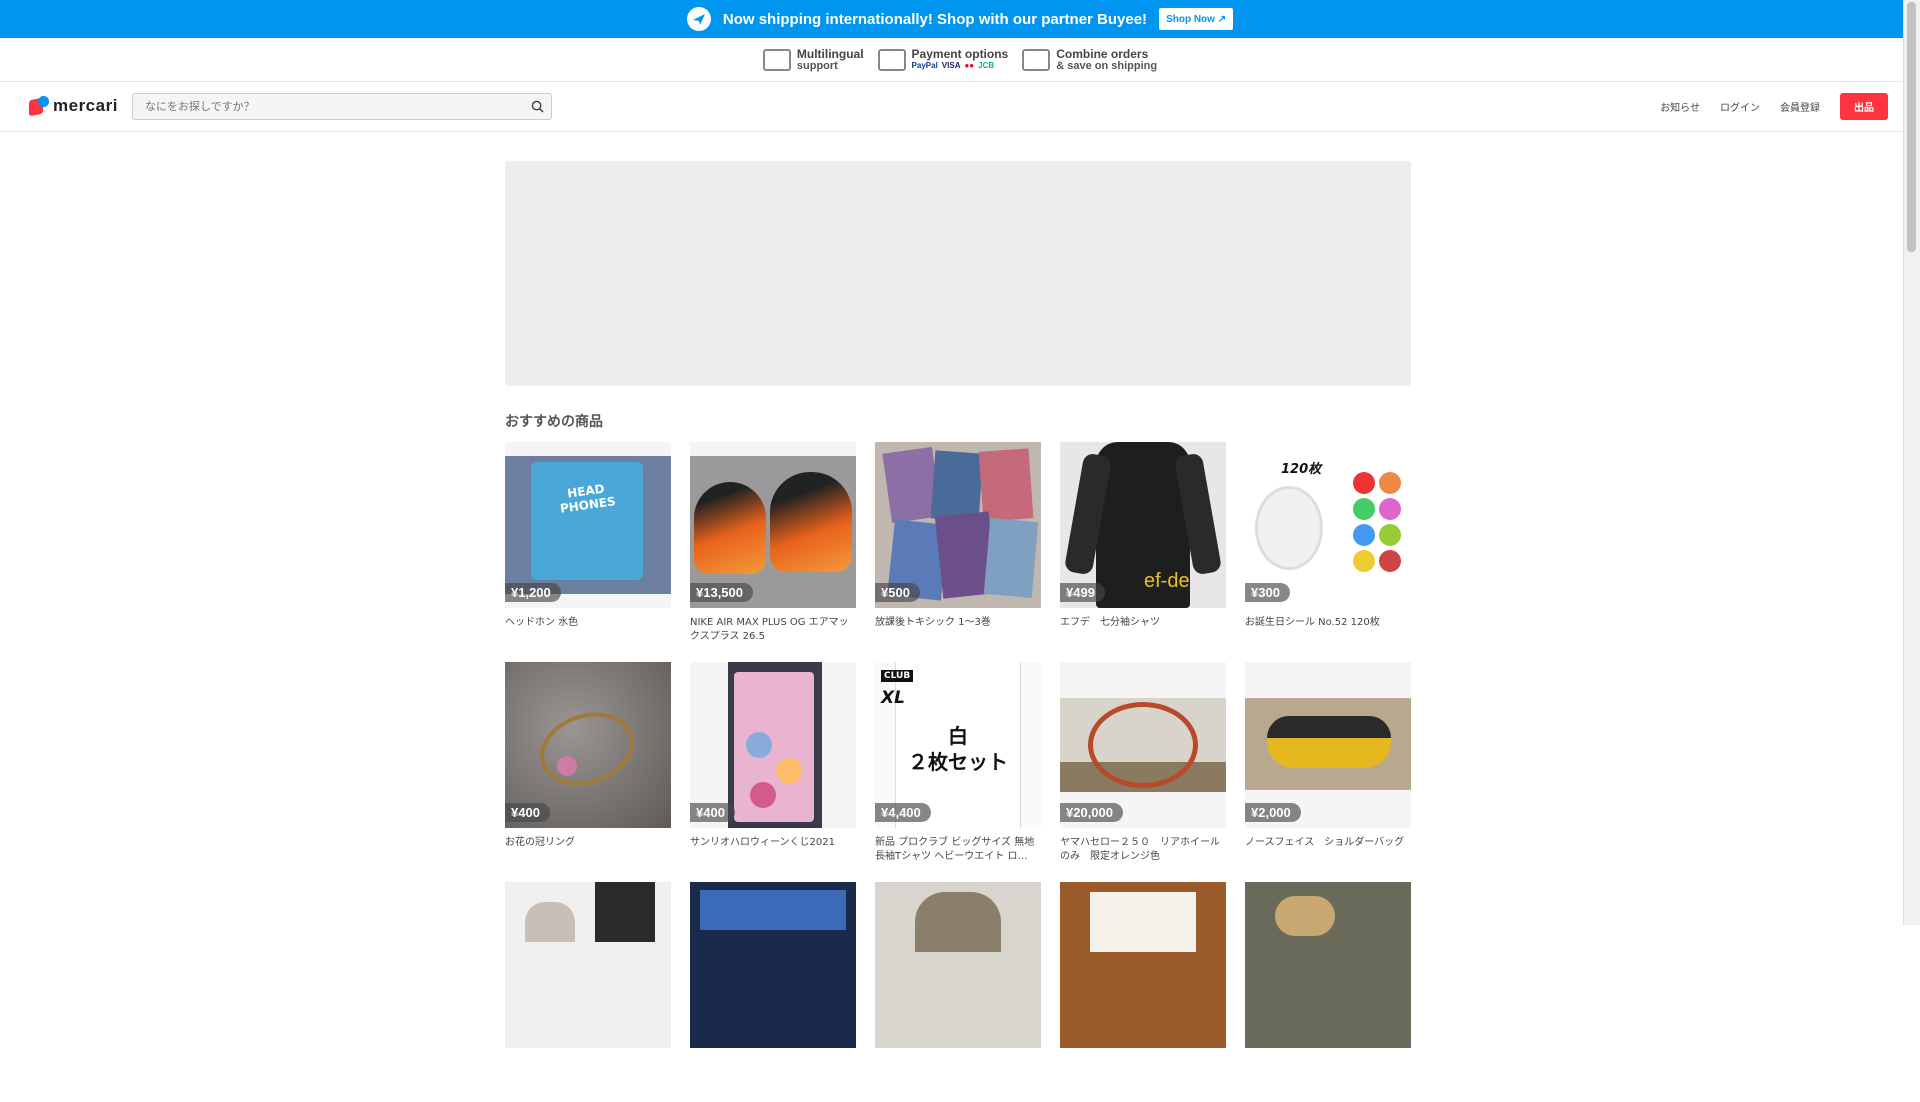 This screenshot has height=1102, width=1920. Describe the element at coordinates (1267, 592) in the screenshot. I see `price-tag: ¥300` at that location.